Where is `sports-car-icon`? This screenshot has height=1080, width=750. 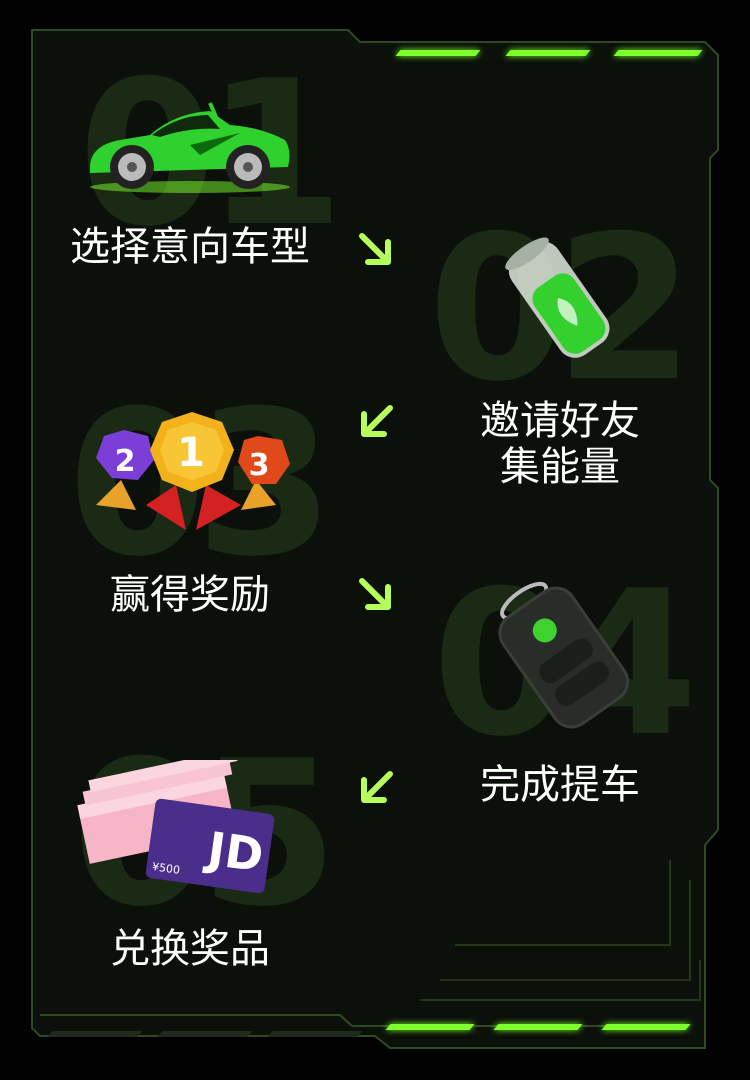
sports-car-icon is located at coordinates (190, 147).